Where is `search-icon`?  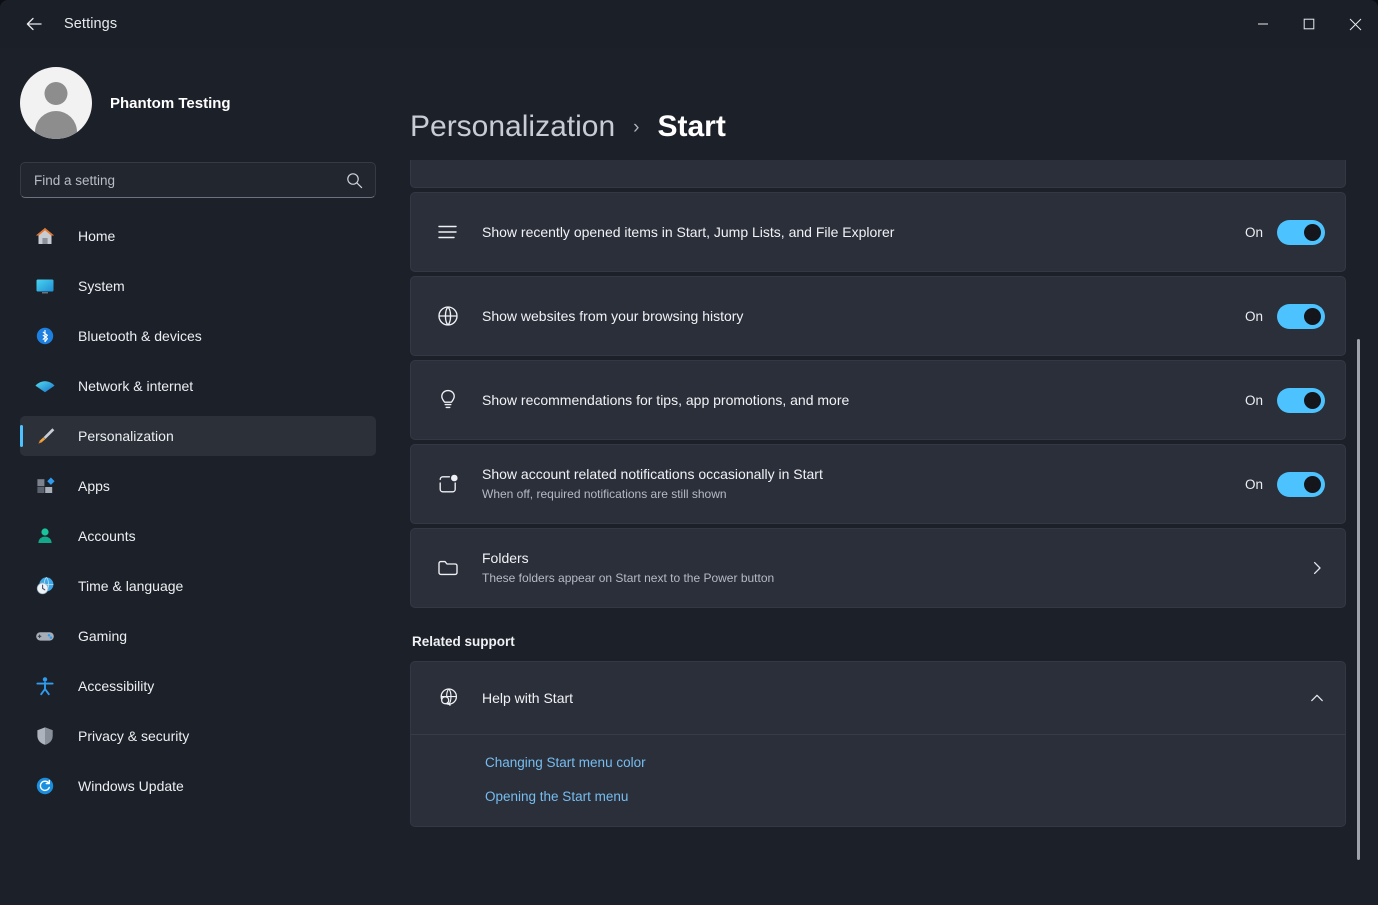 search-icon is located at coordinates (355, 181).